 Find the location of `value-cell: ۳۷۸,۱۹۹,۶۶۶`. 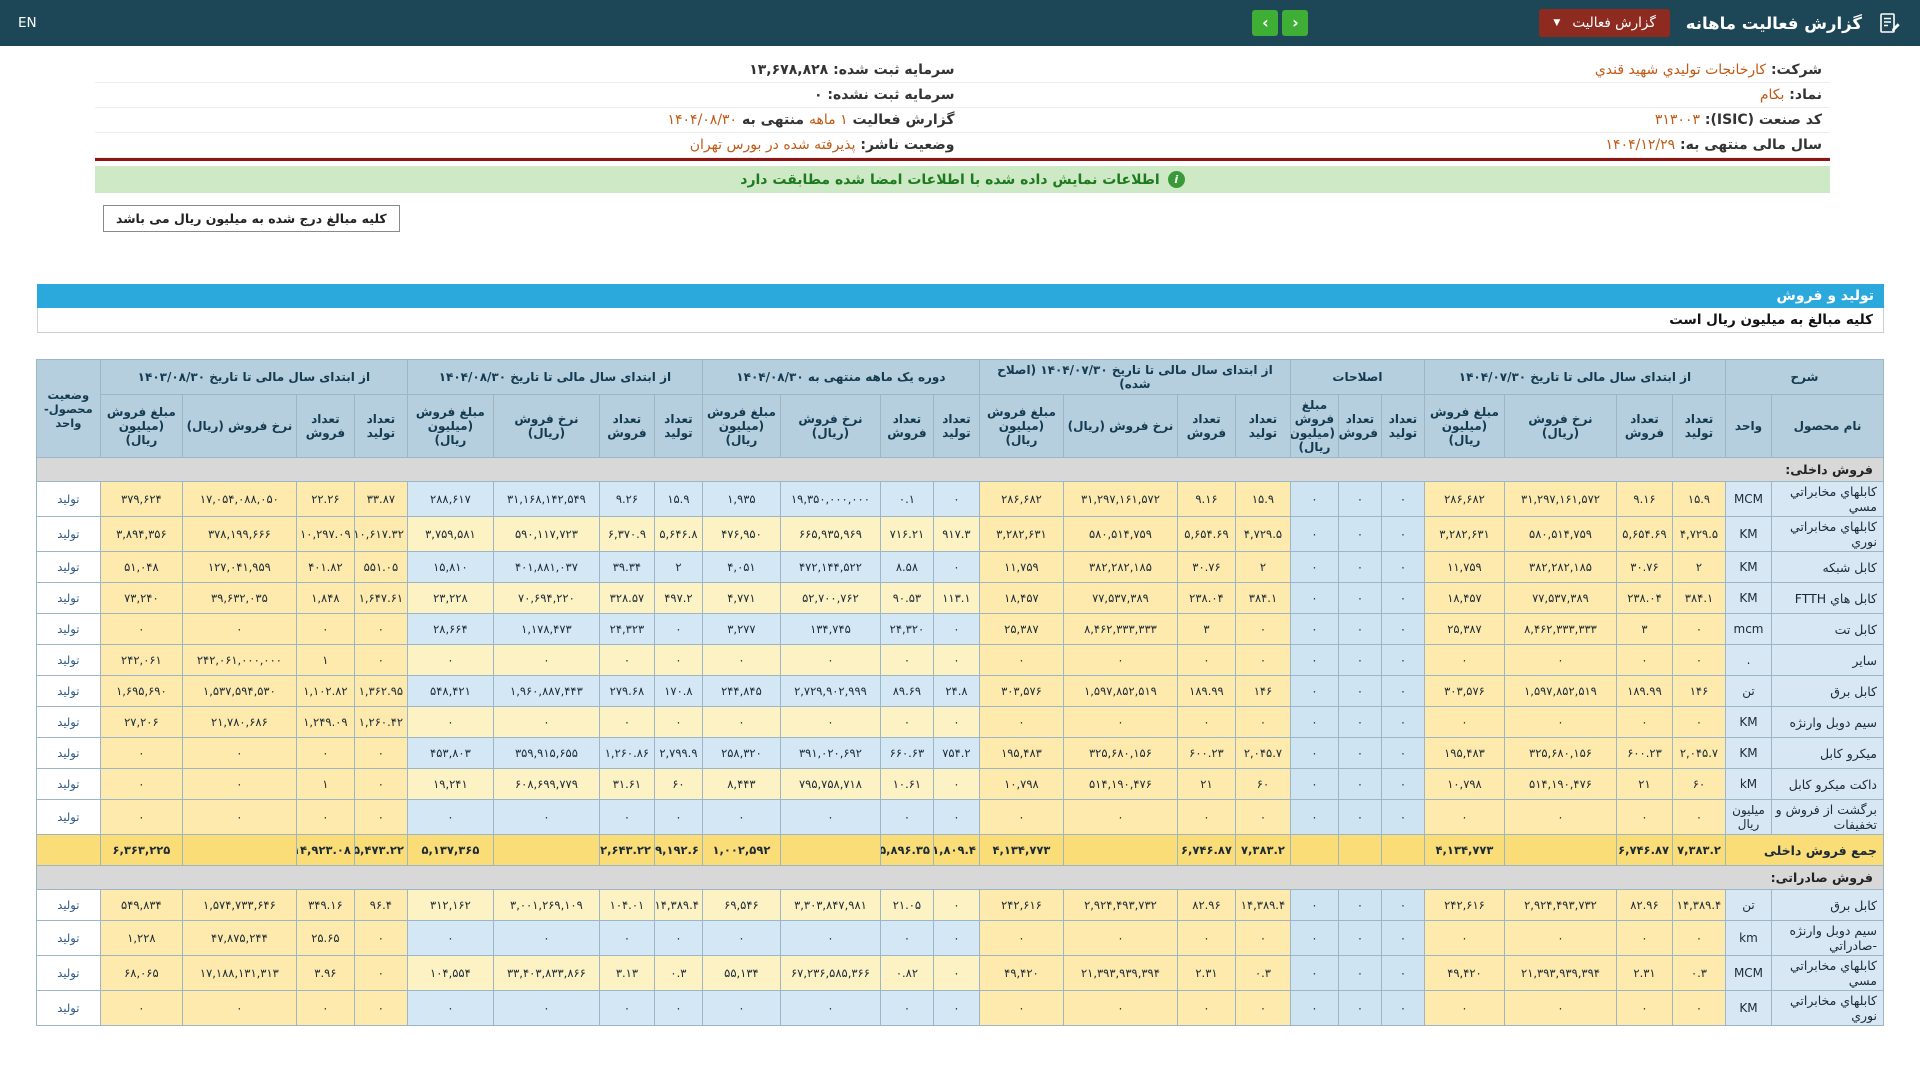

value-cell: ۳۷۸,۱۹۹,۶۶۶ is located at coordinates (239, 534).